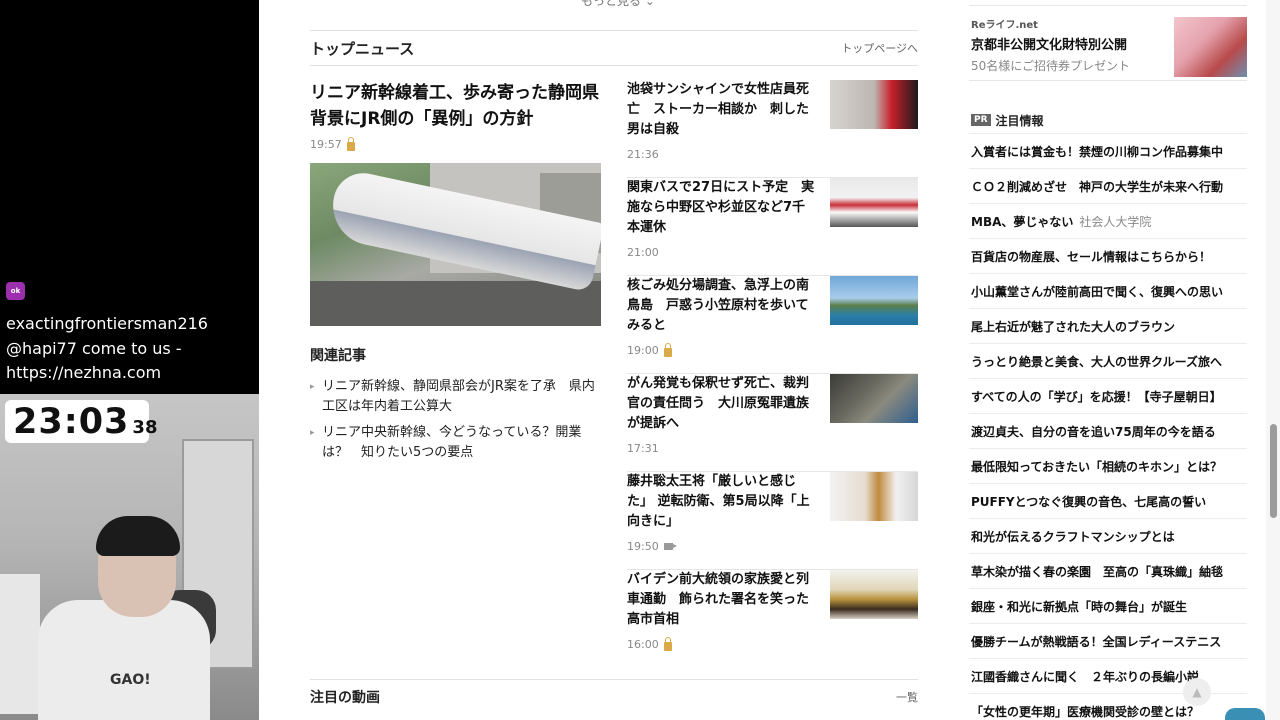 Image resolution: width=1280 pixels, height=720 pixels. Describe the element at coordinates (722, 110) in the screenshot. I see `side-article-headline: 池袋サンシャインで女性店員死亡 ストーカー相談か 刺した男は自殺` at that location.